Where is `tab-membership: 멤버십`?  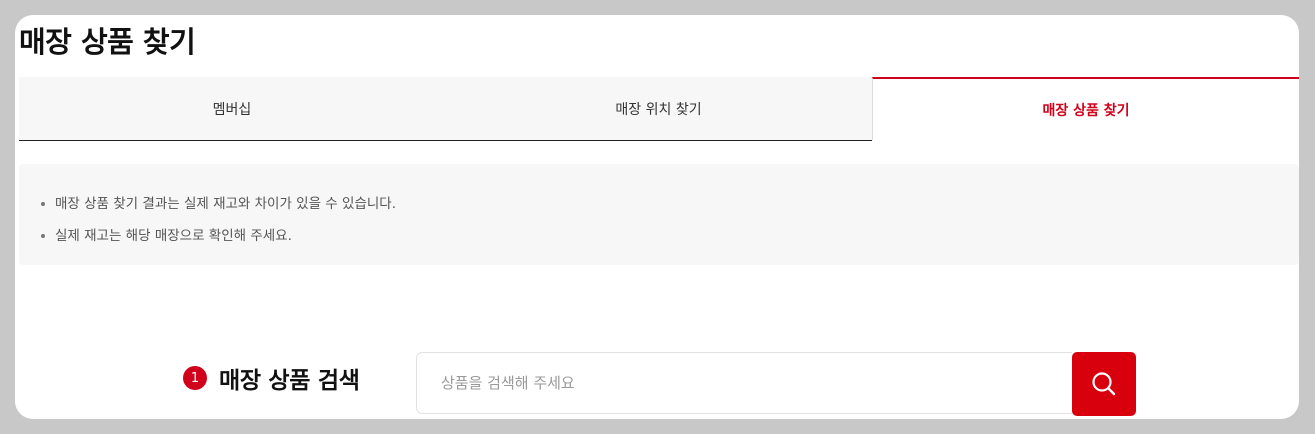
tab-membership: 멤버십 is located at coordinates (232, 109).